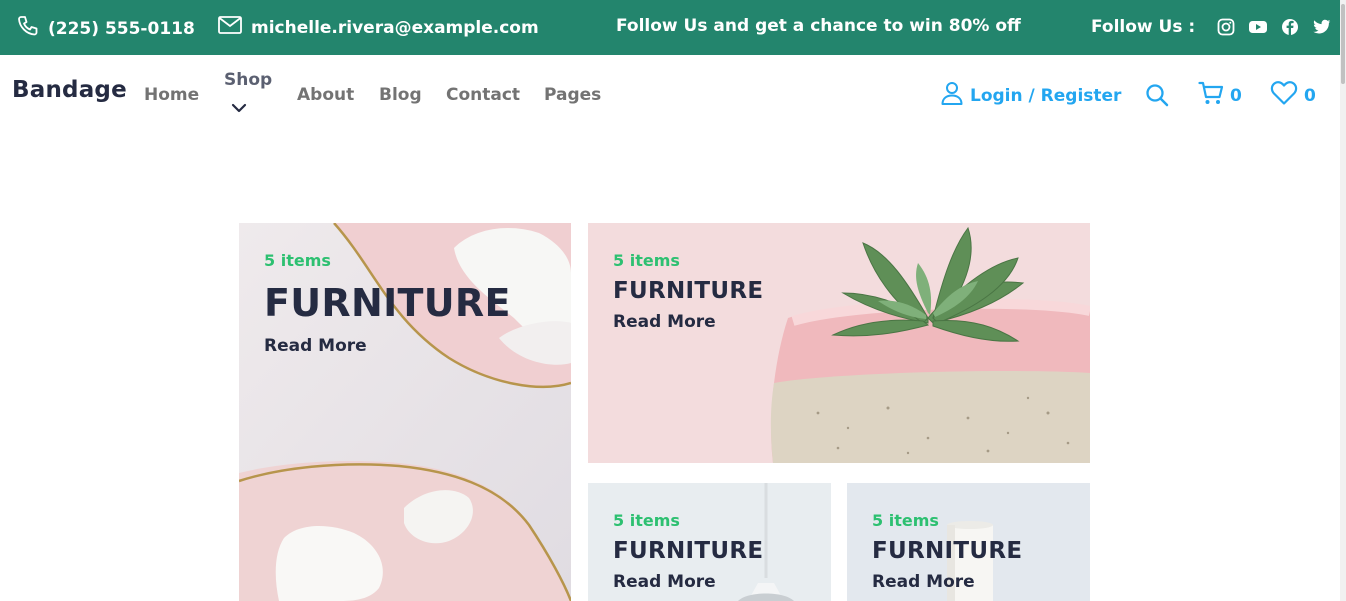 The width and height of the screenshot is (1346, 601). I want to click on email-address: michelle.rivera@example.com, so click(395, 27).